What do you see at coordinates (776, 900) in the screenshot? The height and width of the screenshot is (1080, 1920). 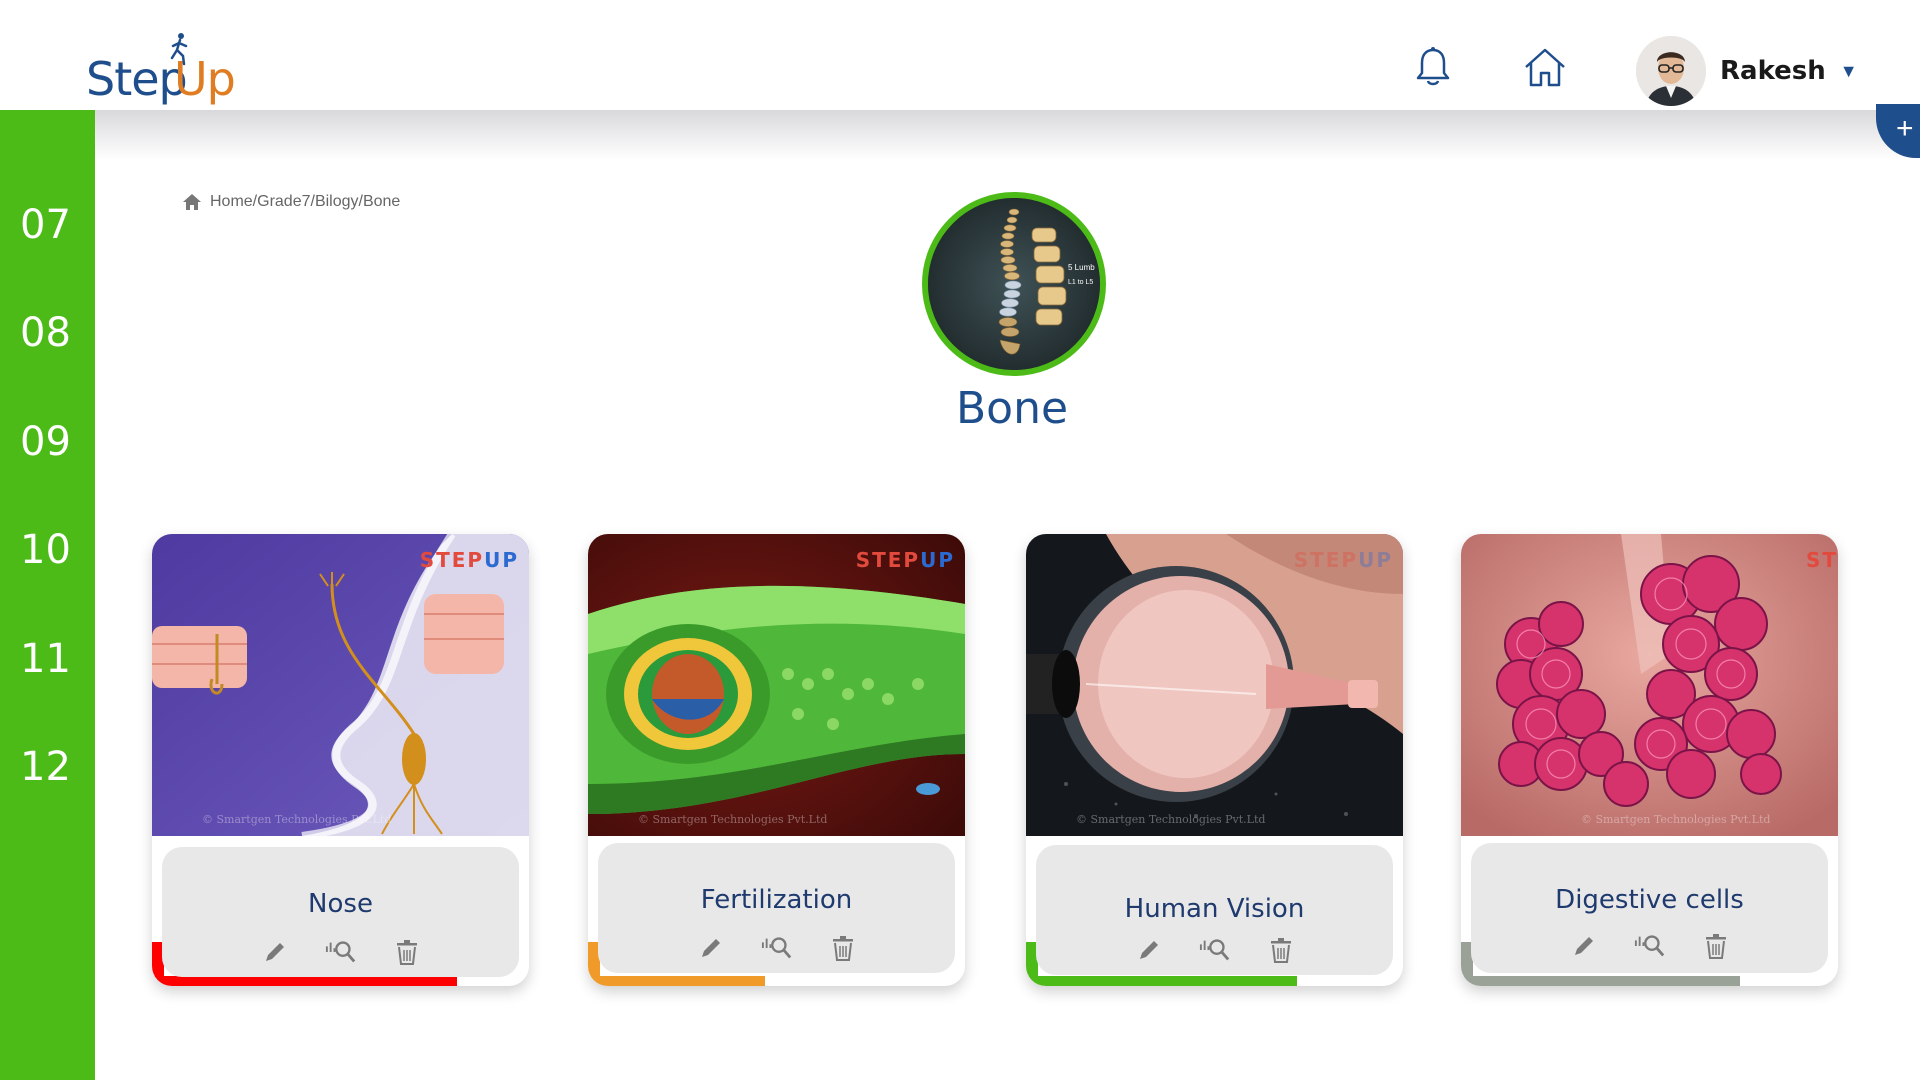 I see `card-title: Fertilization` at bounding box center [776, 900].